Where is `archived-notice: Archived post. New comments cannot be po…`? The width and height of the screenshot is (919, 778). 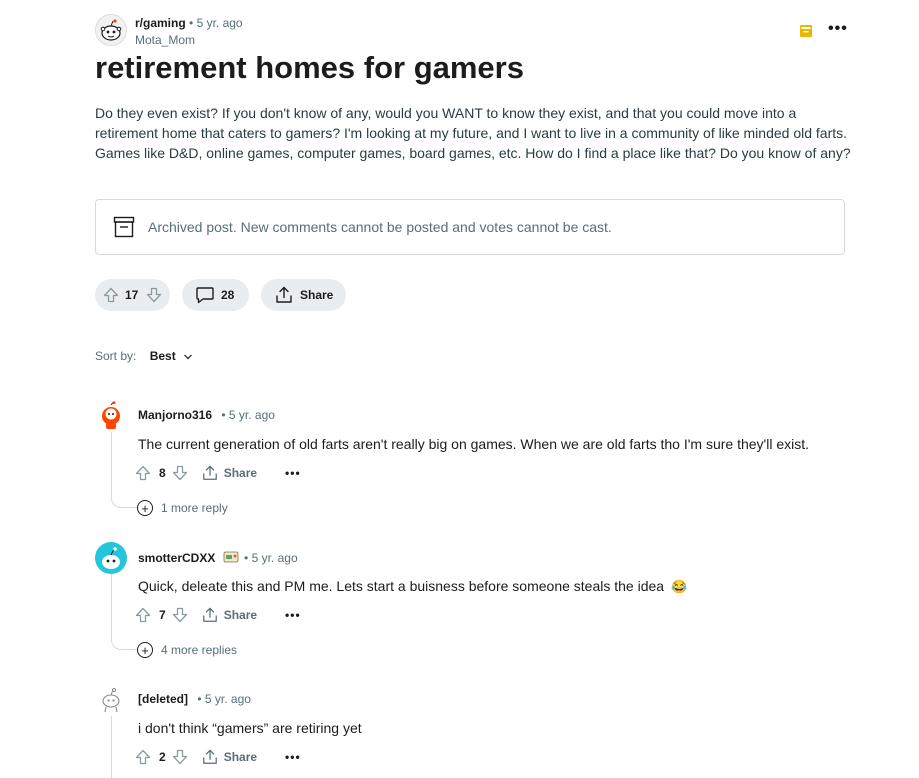 archived-notice: Archived post. New comments cannot be po… is located at coordinates (470, 227).